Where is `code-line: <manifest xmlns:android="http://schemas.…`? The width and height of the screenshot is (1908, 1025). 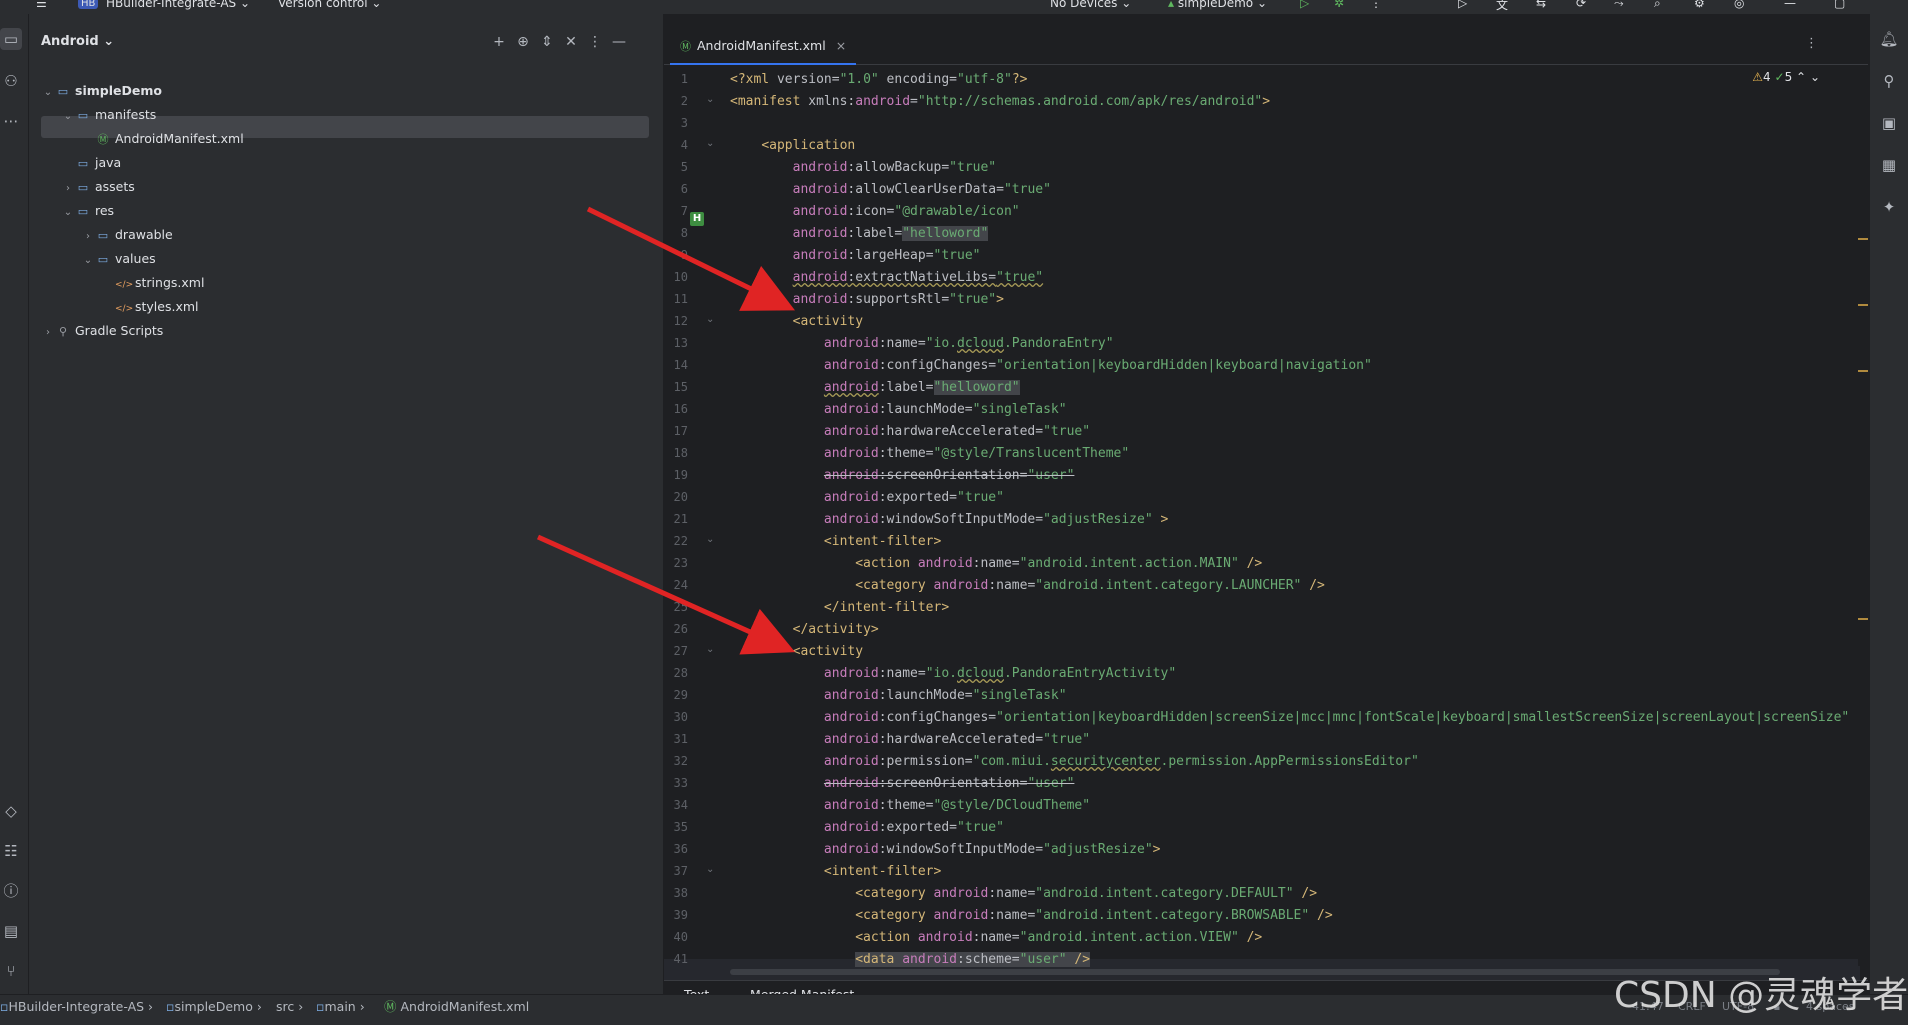 code-line: <manifest xmlns:android="http://schemas.… is located at coordinates (1000, 101).